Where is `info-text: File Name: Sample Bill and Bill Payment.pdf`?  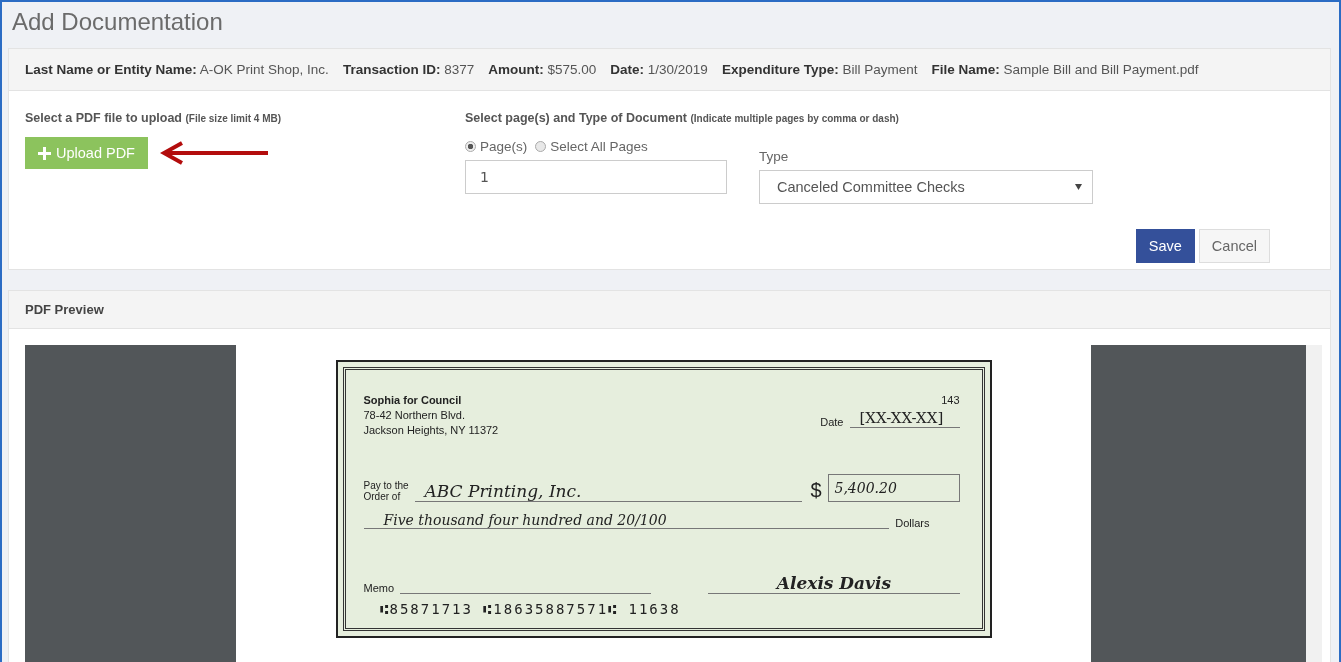
info-text: File Name: Sample Bill and Bill Payment.pdf is located at coordinates (1065, 69).